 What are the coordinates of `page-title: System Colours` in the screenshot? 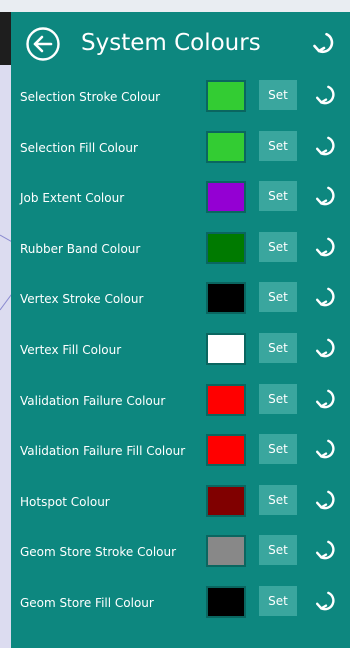 It's located at (171, 43).